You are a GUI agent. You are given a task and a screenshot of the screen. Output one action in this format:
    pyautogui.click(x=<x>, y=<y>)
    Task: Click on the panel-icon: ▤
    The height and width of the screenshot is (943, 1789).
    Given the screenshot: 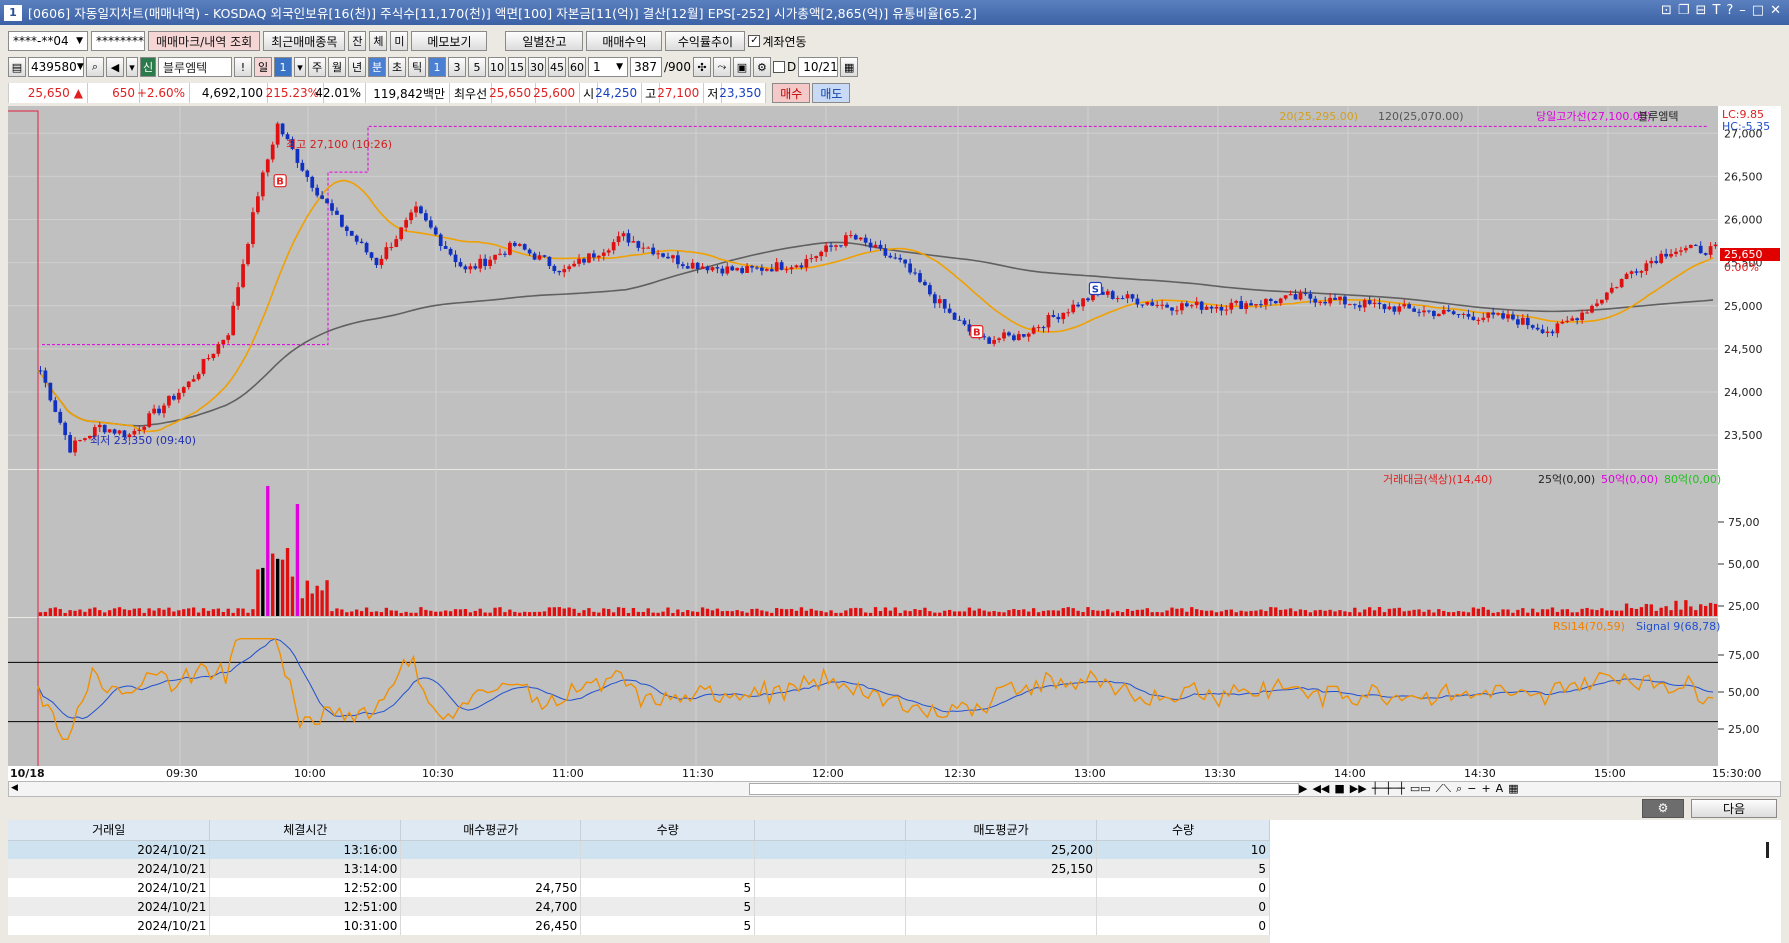 What is the action you would take?
    pyautogui.click(x=17, y=67)
    